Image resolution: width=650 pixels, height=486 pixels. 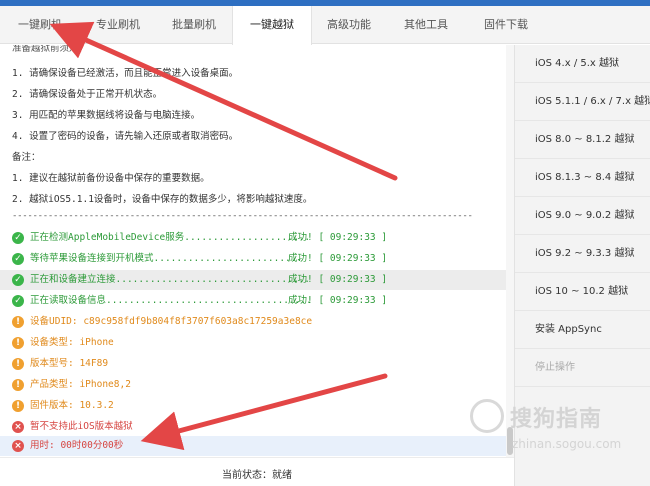 What do you see at coordinates (582, 368) in the screenshot?
I see `stop-operation-button: 停止操作` at bounding box center [582, 368].